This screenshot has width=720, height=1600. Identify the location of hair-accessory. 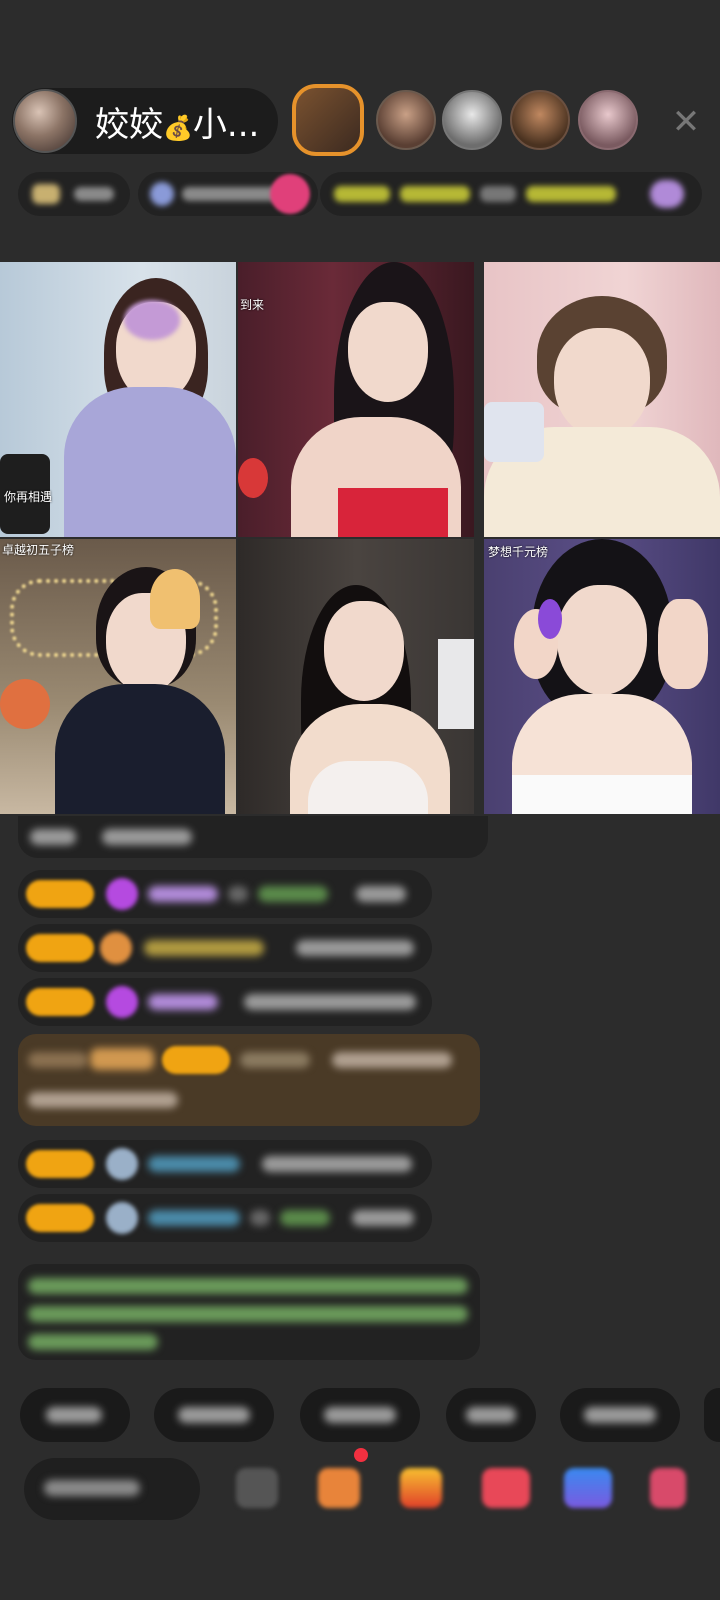
(152, 320).